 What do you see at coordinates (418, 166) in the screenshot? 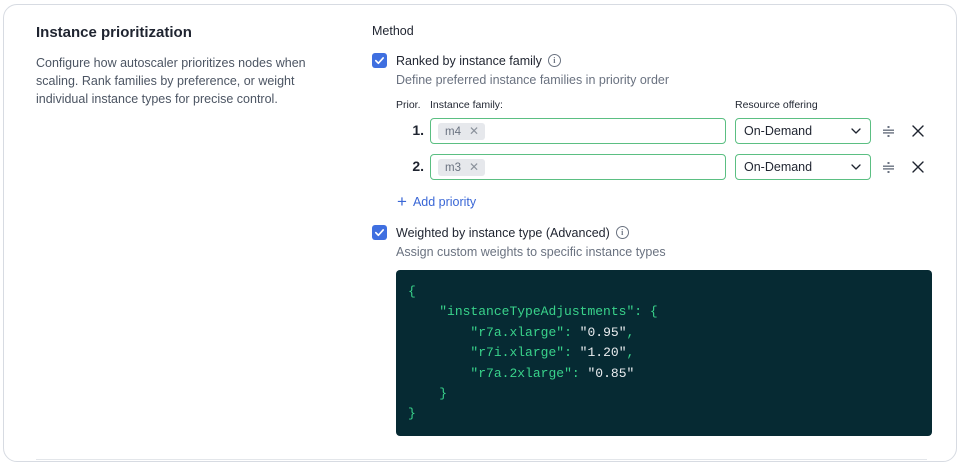
I see `priority-number: 2.` at bounding box center [418, 166].